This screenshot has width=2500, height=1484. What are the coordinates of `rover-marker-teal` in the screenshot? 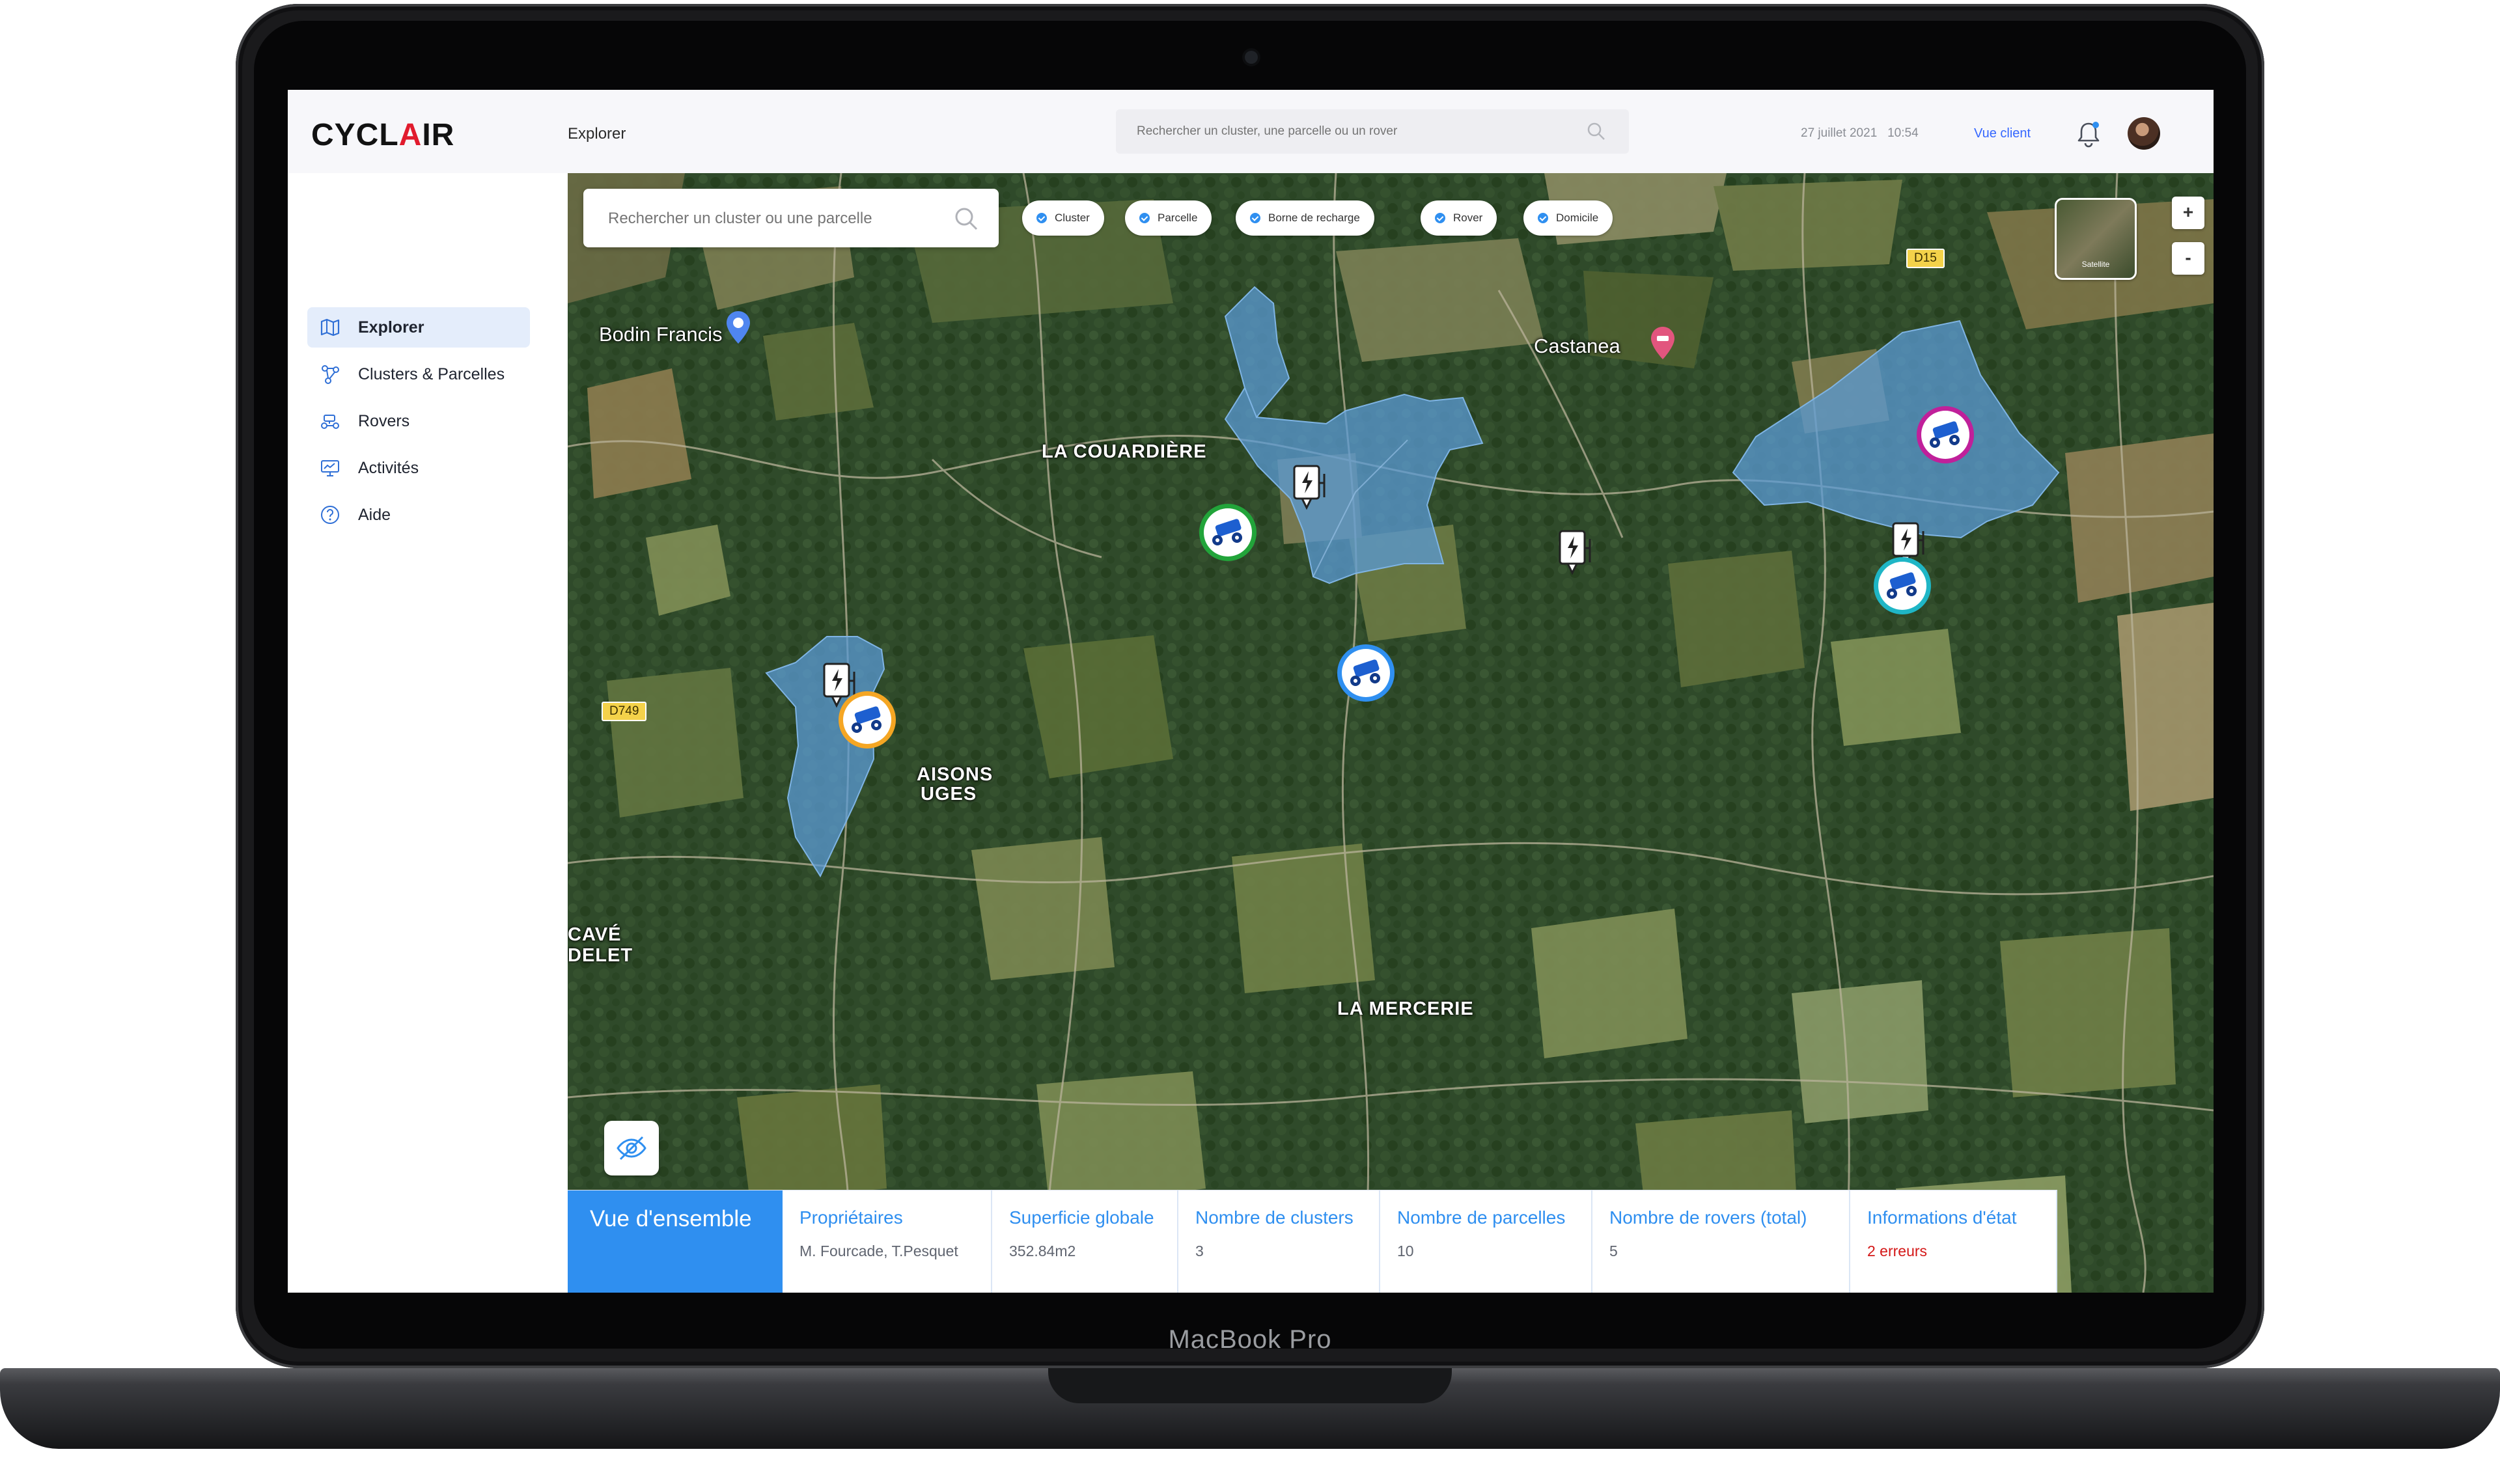 It's located at (1902, 586).